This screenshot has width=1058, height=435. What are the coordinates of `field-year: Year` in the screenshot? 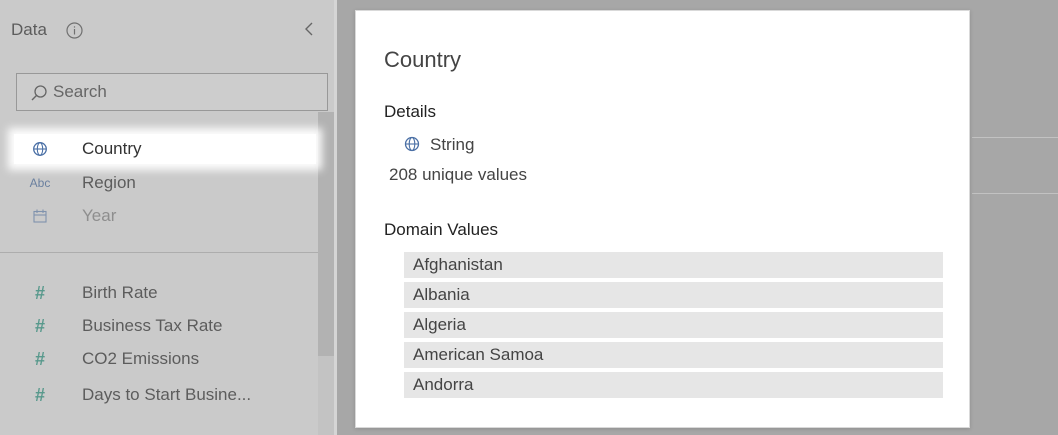 It's located at (165, 216).